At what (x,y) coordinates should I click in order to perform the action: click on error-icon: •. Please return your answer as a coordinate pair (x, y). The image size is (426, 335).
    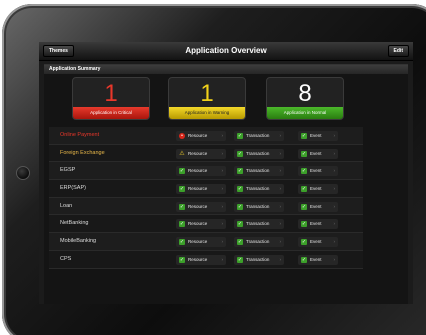
    Looking at the image, I should click on (182, 136).